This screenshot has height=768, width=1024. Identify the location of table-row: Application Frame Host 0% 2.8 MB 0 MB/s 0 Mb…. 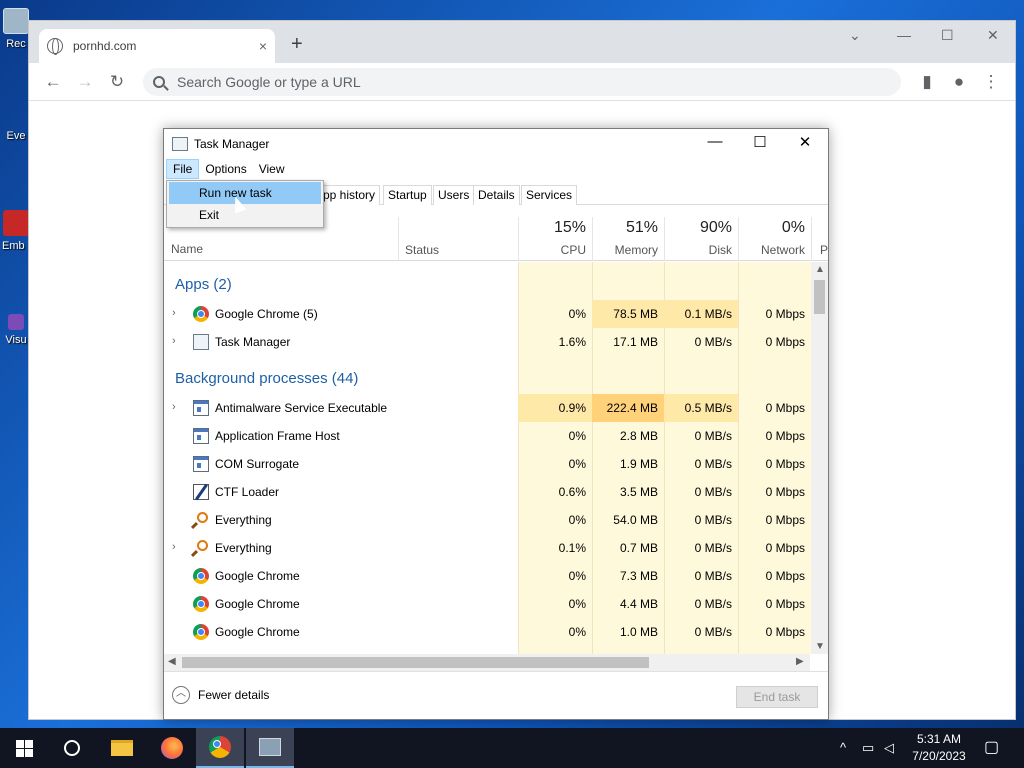
(487, 436).